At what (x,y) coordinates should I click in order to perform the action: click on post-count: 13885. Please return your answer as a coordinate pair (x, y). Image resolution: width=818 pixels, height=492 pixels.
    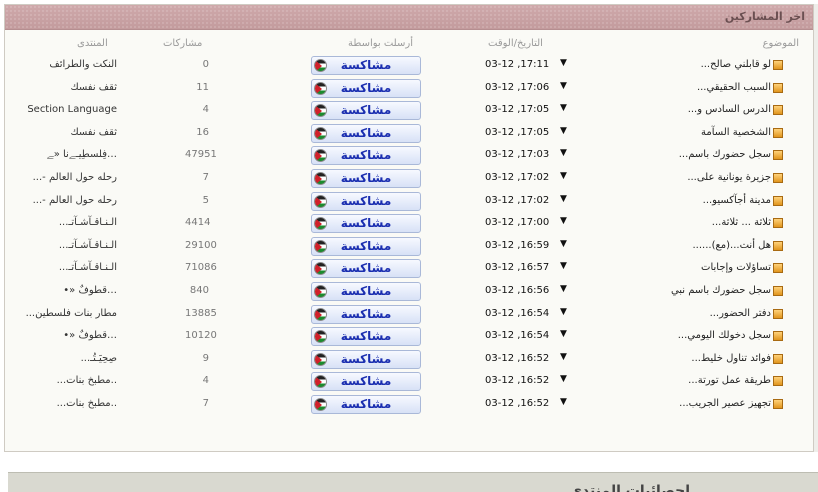
    Looking at the image, I should click on (201, 313).